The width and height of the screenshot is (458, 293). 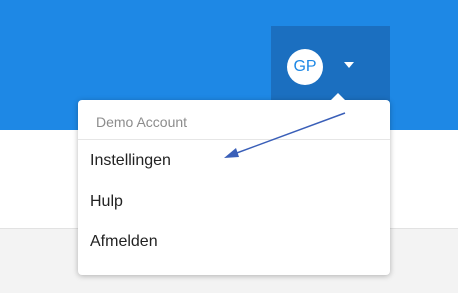 I want to click on menu-item-hulp: Hulp, so click(x=106, y=202).